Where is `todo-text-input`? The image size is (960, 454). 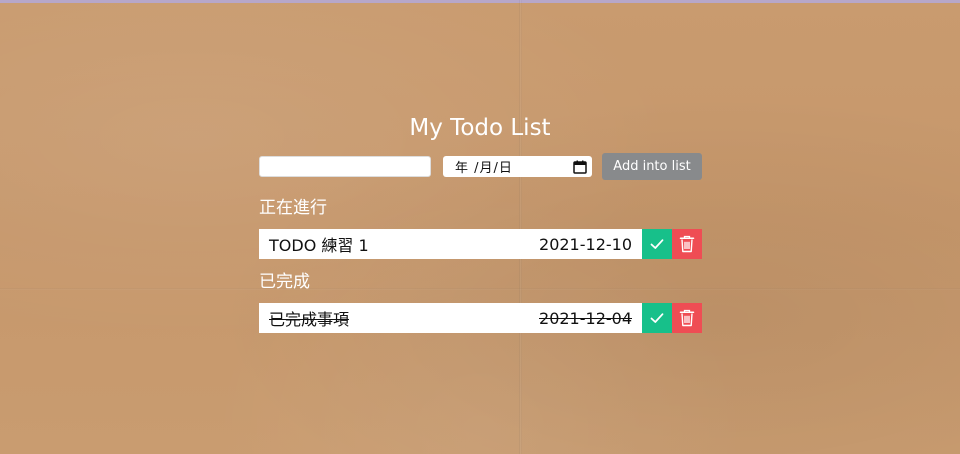 todo-text-input is located at coordinates (345, 166).